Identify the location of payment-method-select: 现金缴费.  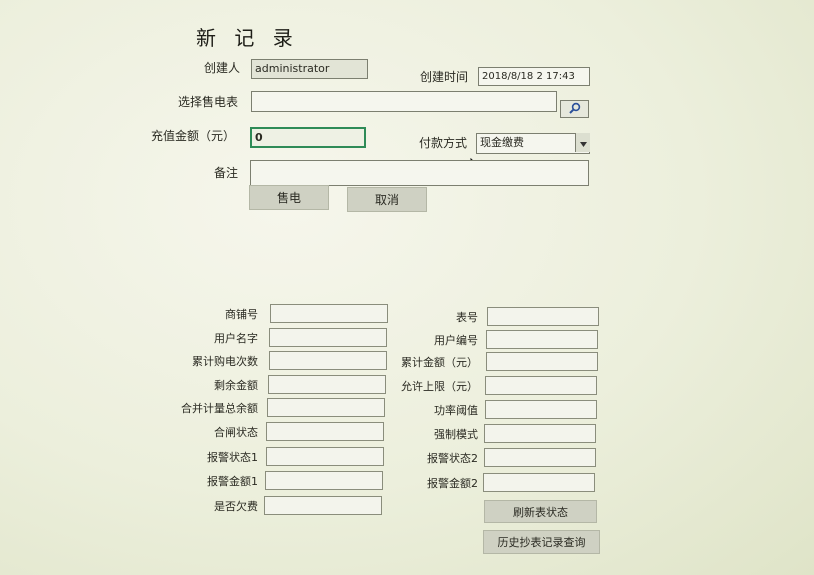
(533, 143).